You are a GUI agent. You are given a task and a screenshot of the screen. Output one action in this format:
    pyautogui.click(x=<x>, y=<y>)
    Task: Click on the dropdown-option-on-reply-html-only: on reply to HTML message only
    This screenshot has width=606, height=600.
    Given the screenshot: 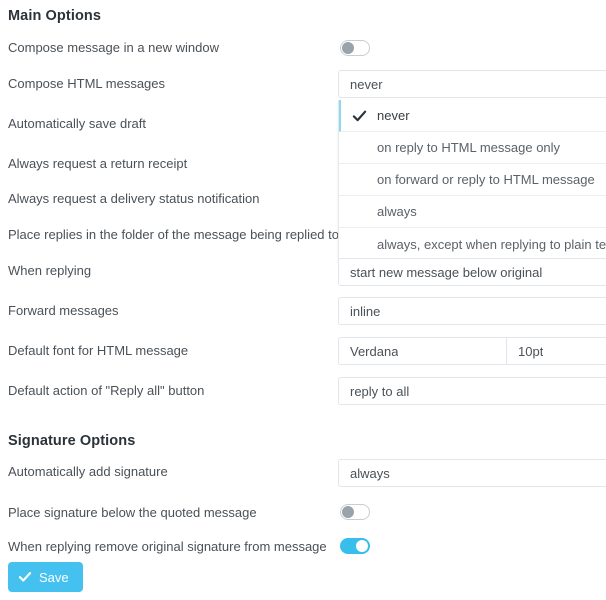 What is the action you would take?
    pyautogui.click(x=472, y=148)
    